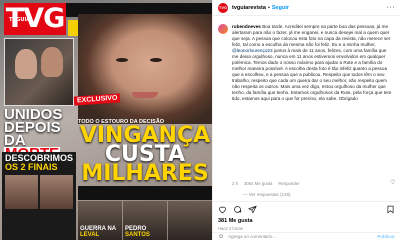 Image resolution: width=400 pixels, height=240 pixels. What do you see at coordinates (280, 8) in the screenshot?
I see `follow-button: Seguir` at bounding box center [280, 8].